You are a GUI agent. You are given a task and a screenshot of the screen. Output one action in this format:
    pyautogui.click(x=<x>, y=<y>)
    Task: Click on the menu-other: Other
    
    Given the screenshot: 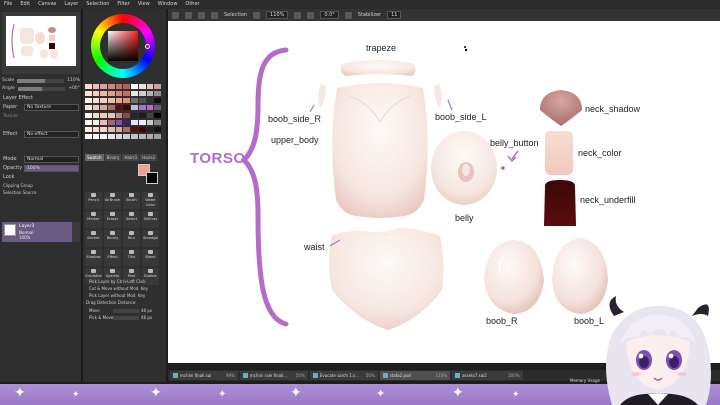 What is the action you would take?
    pyautogui.click(x=192, y=4)
    